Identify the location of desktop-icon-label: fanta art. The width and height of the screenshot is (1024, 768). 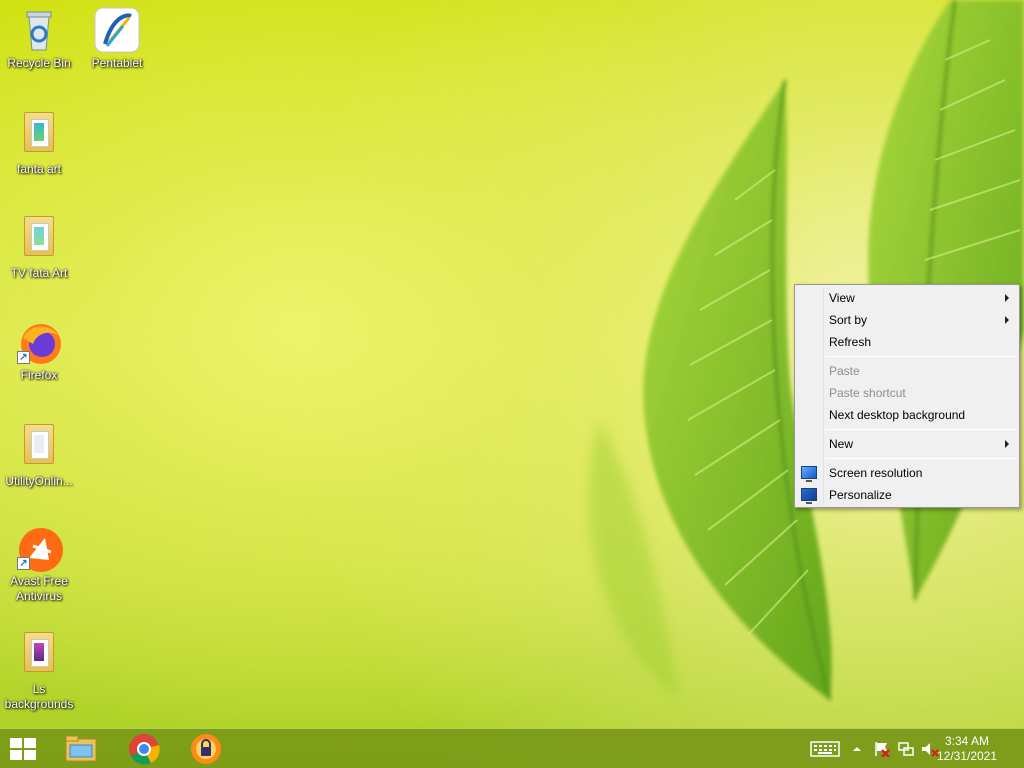
(39, 169).